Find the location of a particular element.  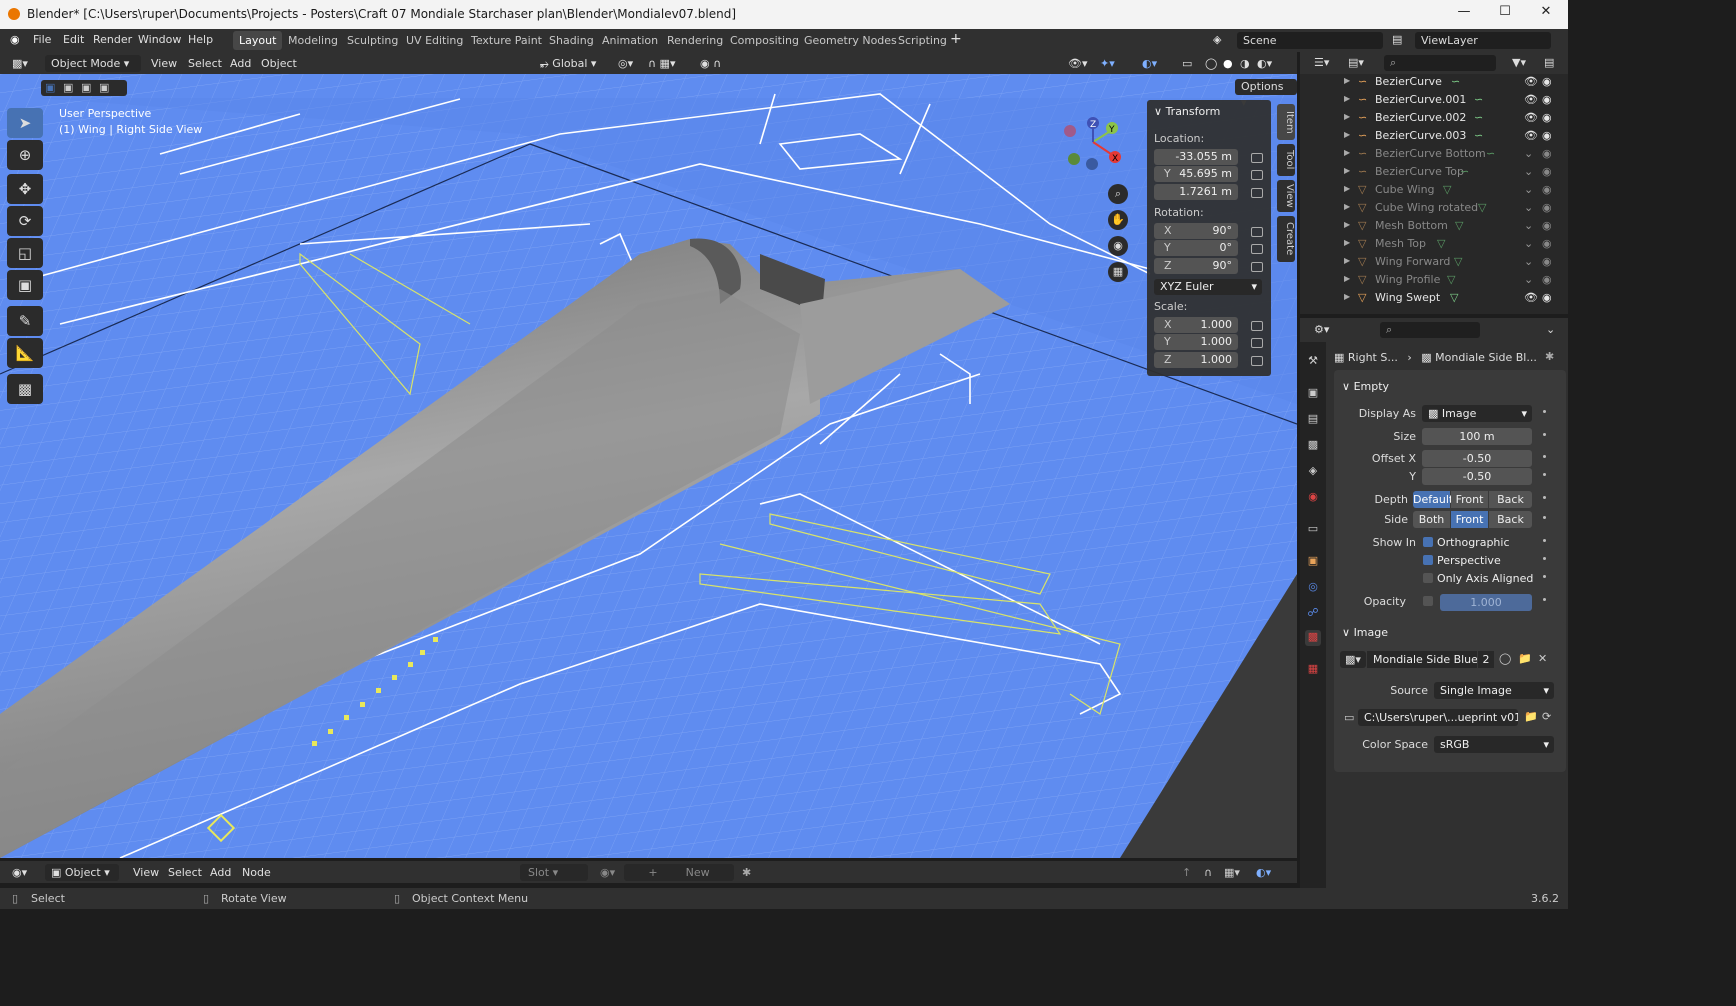

overlay-toggle-icon: ◐▾ is located at coordinates (1149, 63).